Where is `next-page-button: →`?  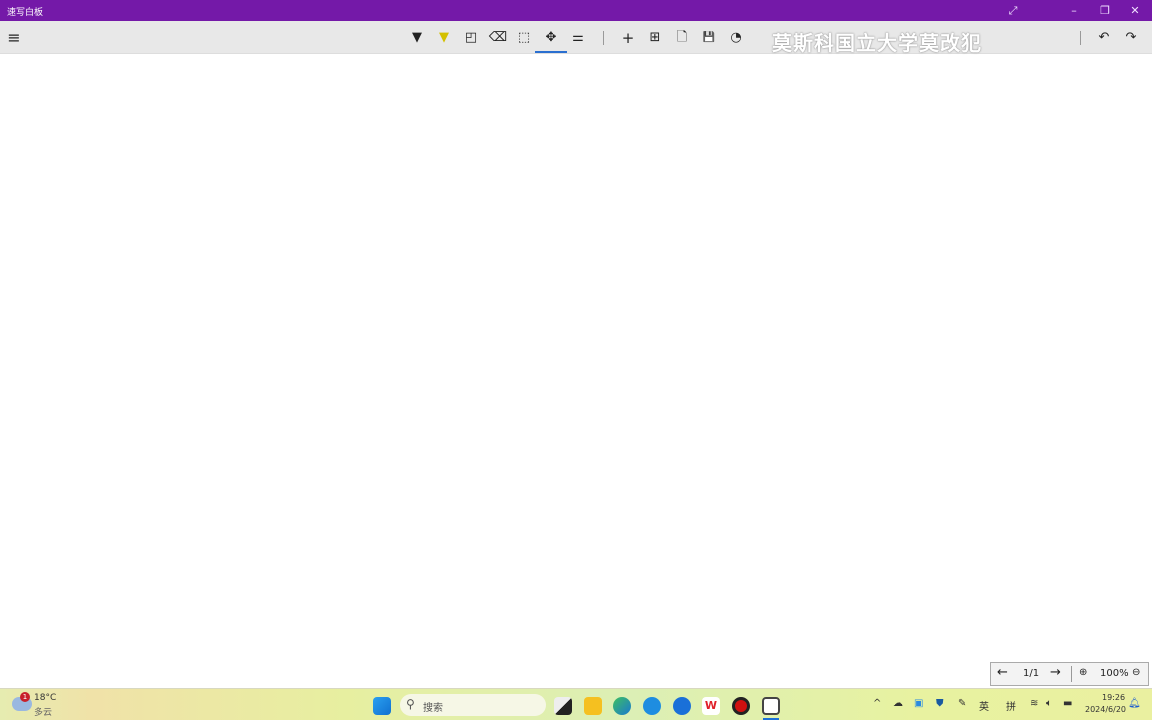 next-page-button: → is located at coordinates (1055, 672).